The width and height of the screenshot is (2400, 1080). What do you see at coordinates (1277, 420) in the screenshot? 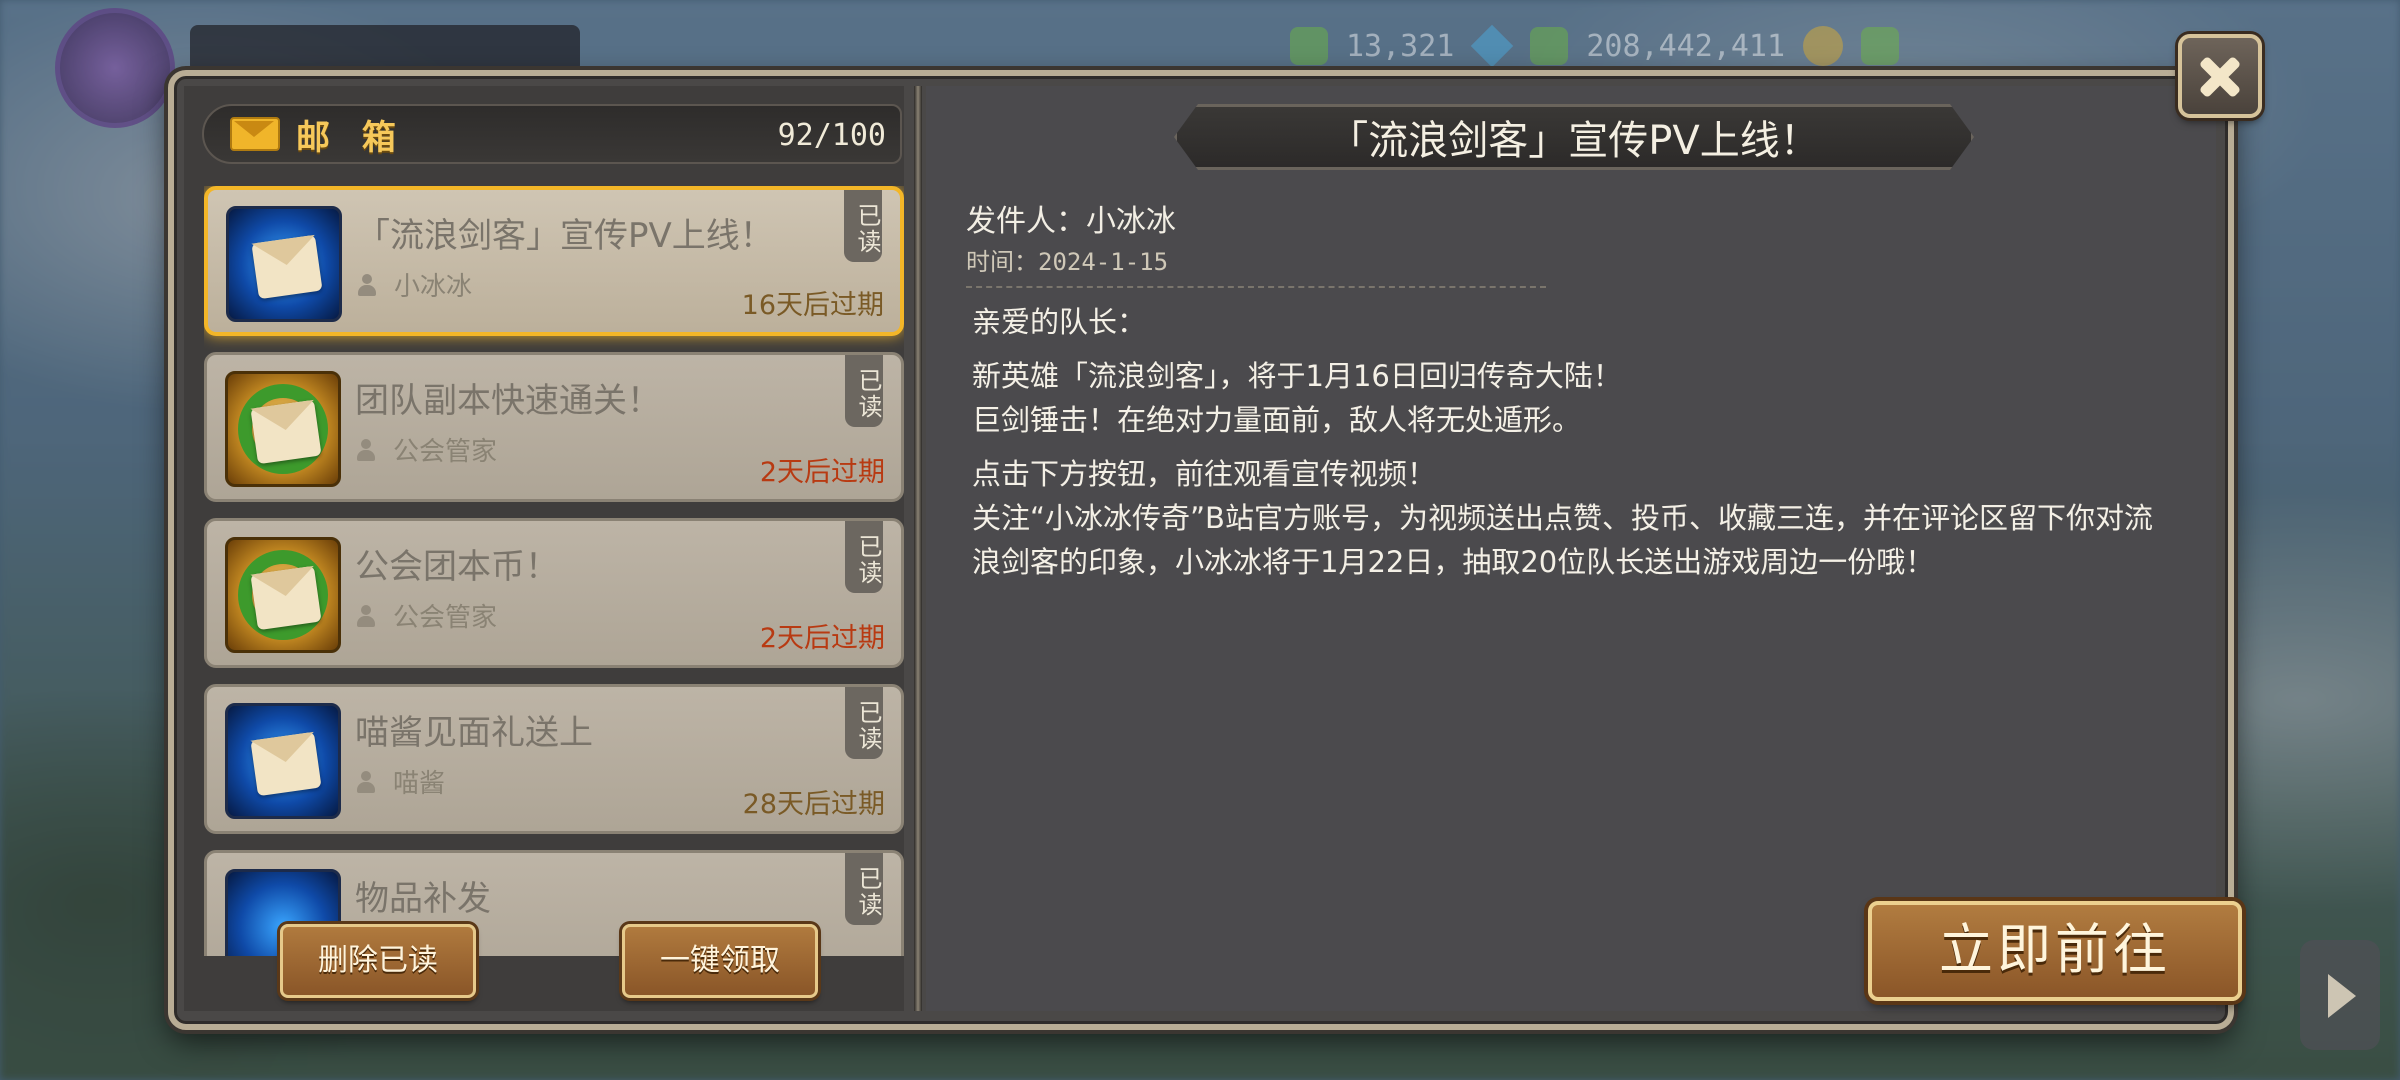
I see `mail-paragraph: 巨剑锤击！在绝对力量面前，敌人将无处遁形。` at bounding box center [1277, 420].